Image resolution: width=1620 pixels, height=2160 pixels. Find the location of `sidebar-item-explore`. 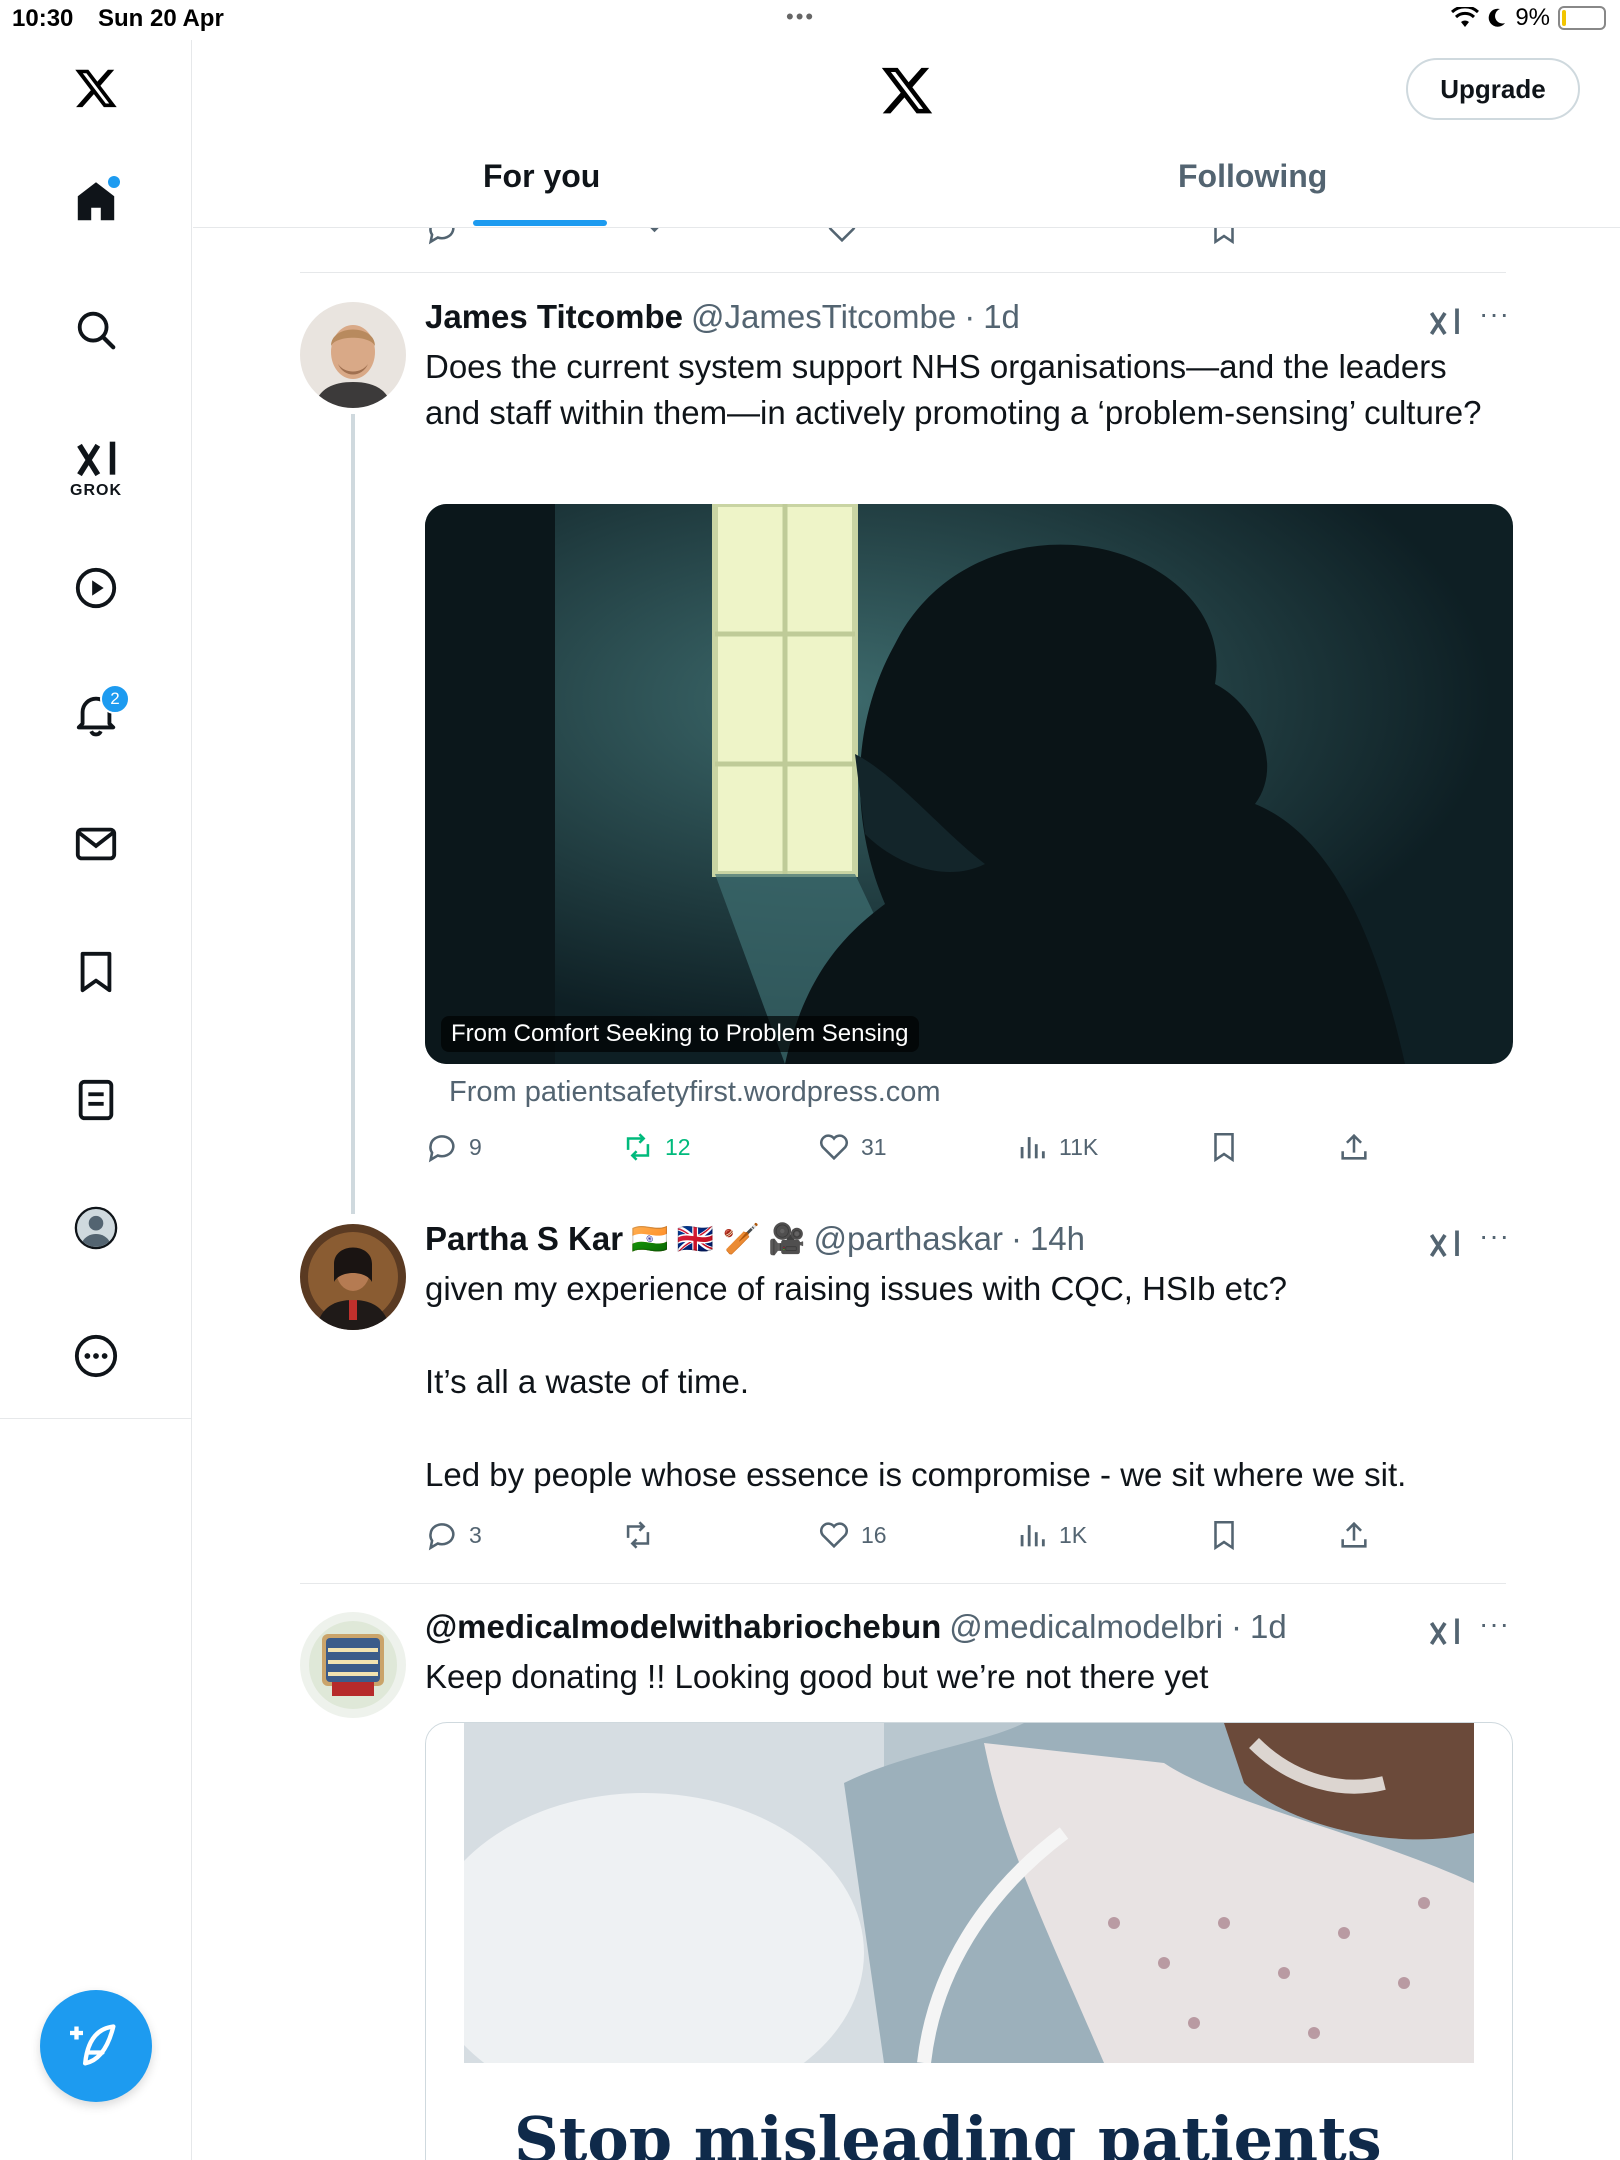

sidebar-item-explore is located at coordinates (96, 330).